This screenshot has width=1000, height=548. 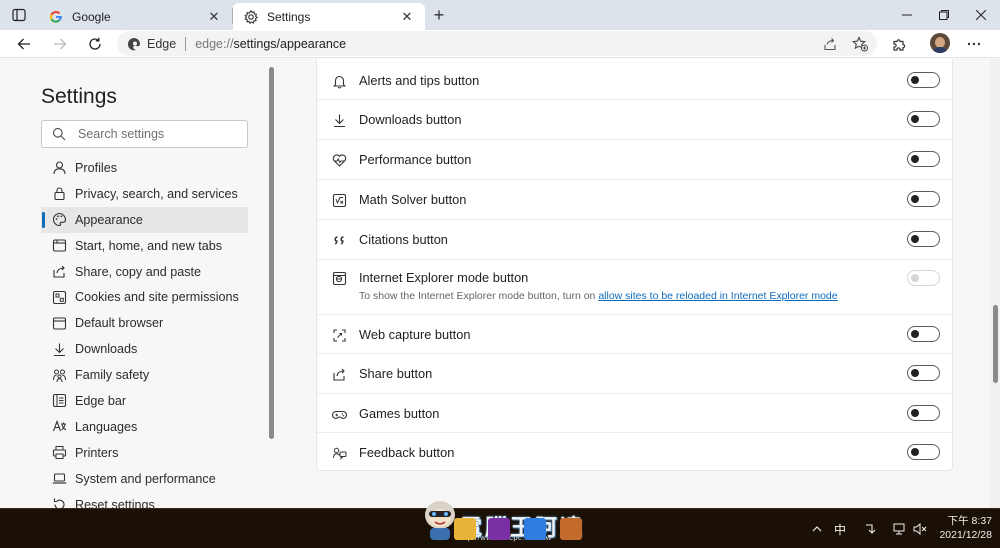 What do you see at coordinates (339, 453) in the screenshot?
I see `feedback-icon` at bounding box center [339, 453].